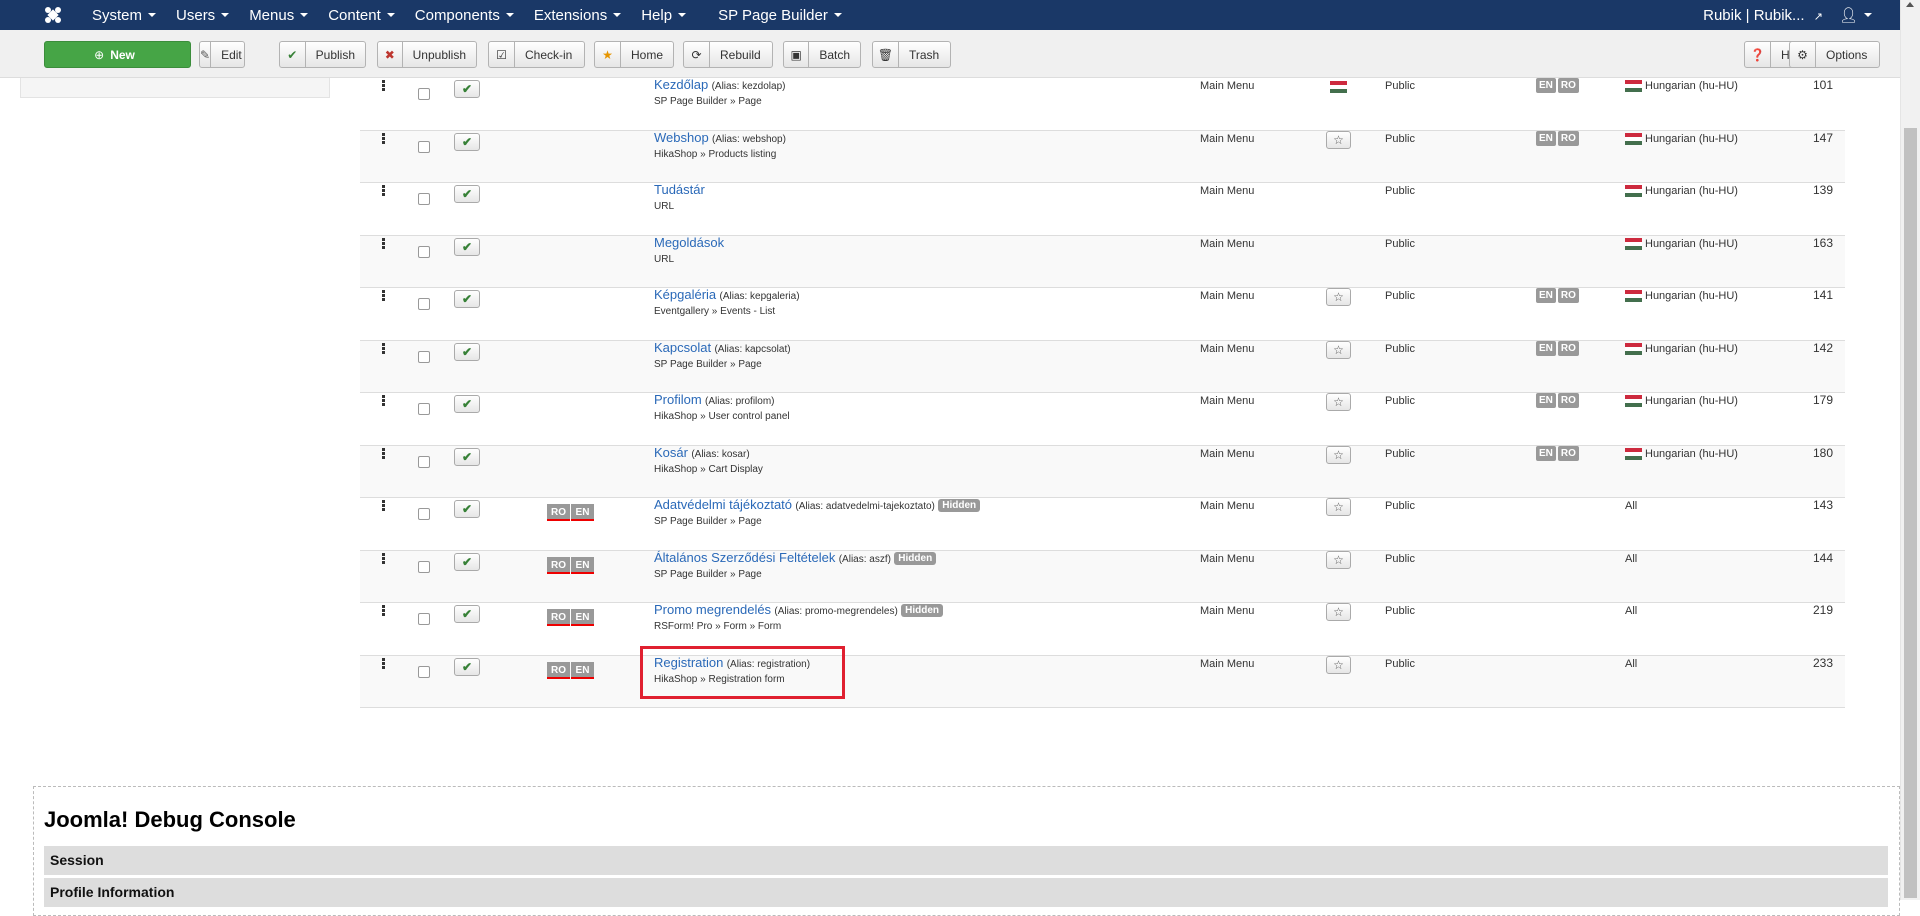 Image resolution: width=1920 pixels, height=916 pixels. I want to click on item-title-link: Tudástár, so click(679, 189).